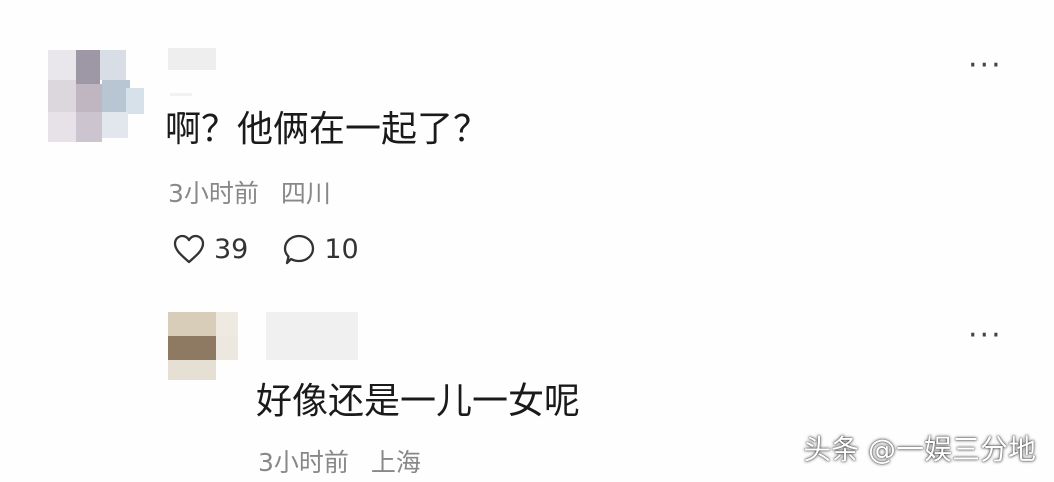 The image size is (1054, 482). What do you see at coordinates (395, 462) in the screenshot?
I see `comment-location: 上海` at bounding box center [395, 462].